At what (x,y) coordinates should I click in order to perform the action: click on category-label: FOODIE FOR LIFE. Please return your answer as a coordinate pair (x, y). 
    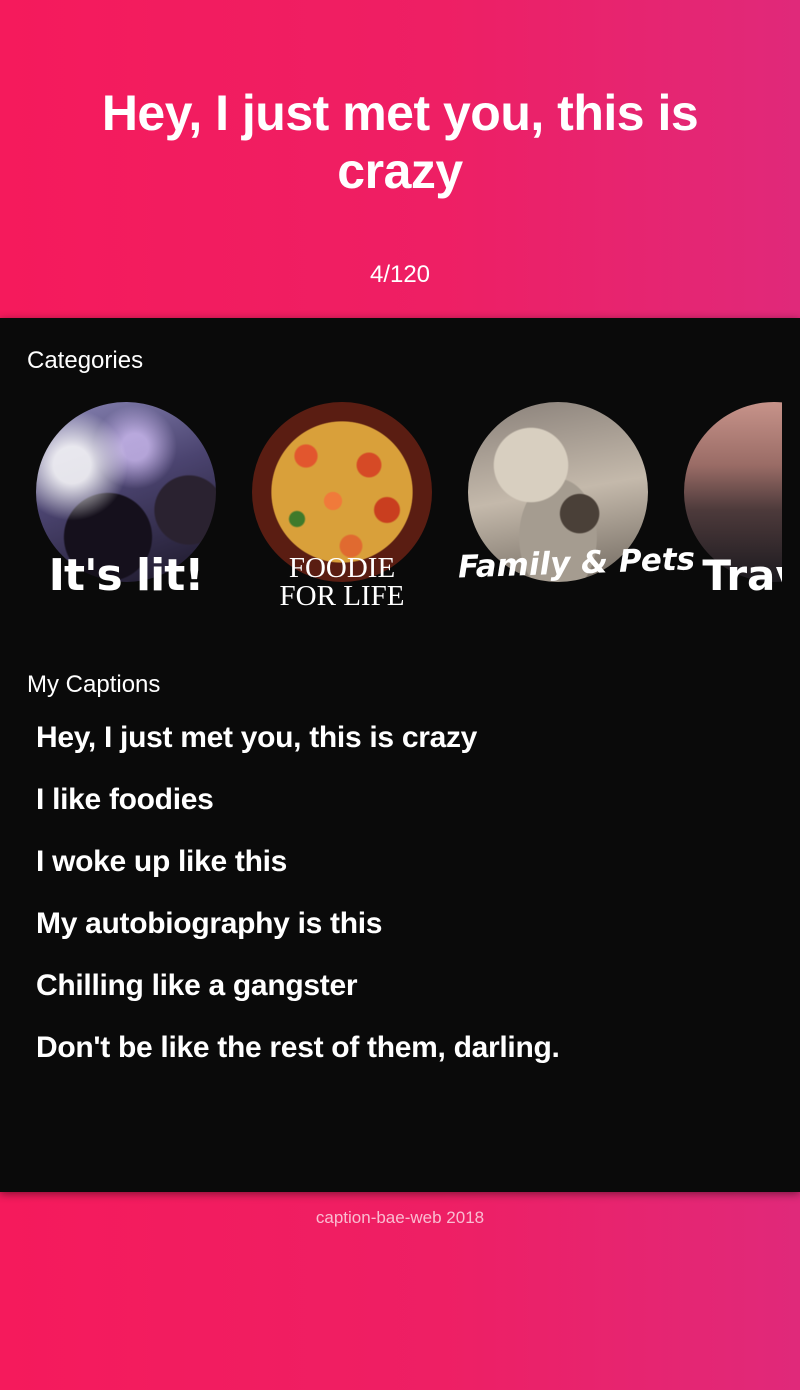
    Looking at the image, I should click on (342, 582).